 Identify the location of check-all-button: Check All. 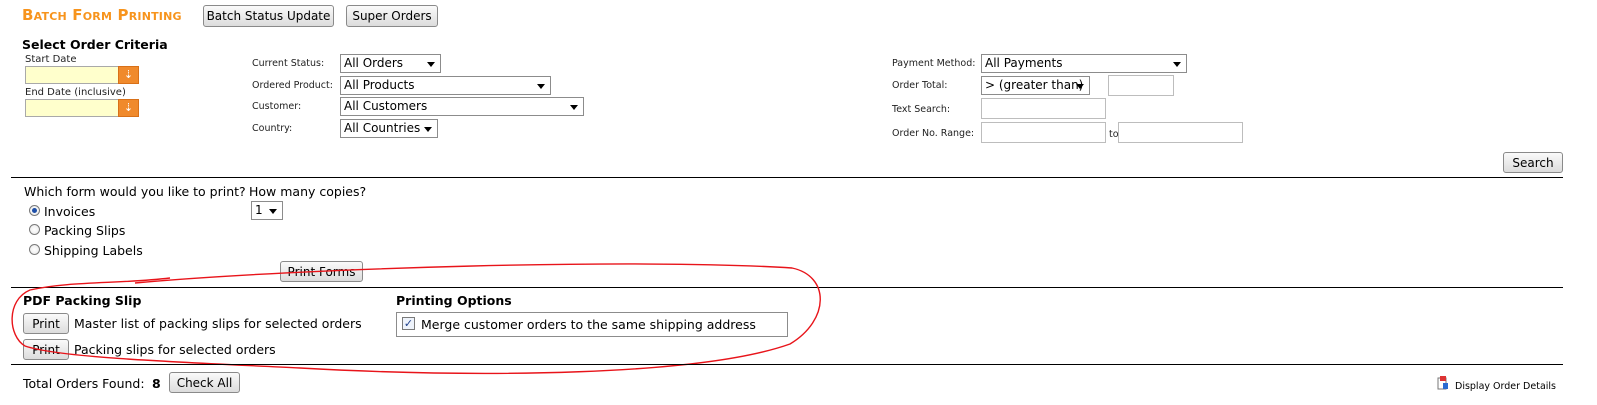
(204, 382).